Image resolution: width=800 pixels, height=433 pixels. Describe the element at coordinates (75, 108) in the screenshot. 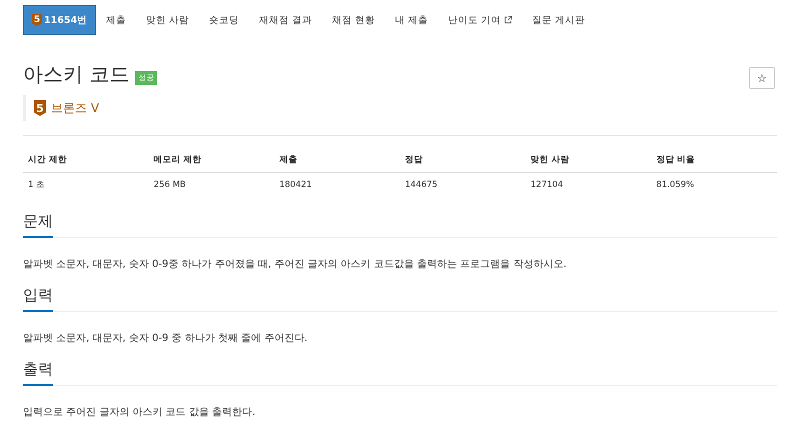

I see `tier-name: 브론즈 V` at that location.